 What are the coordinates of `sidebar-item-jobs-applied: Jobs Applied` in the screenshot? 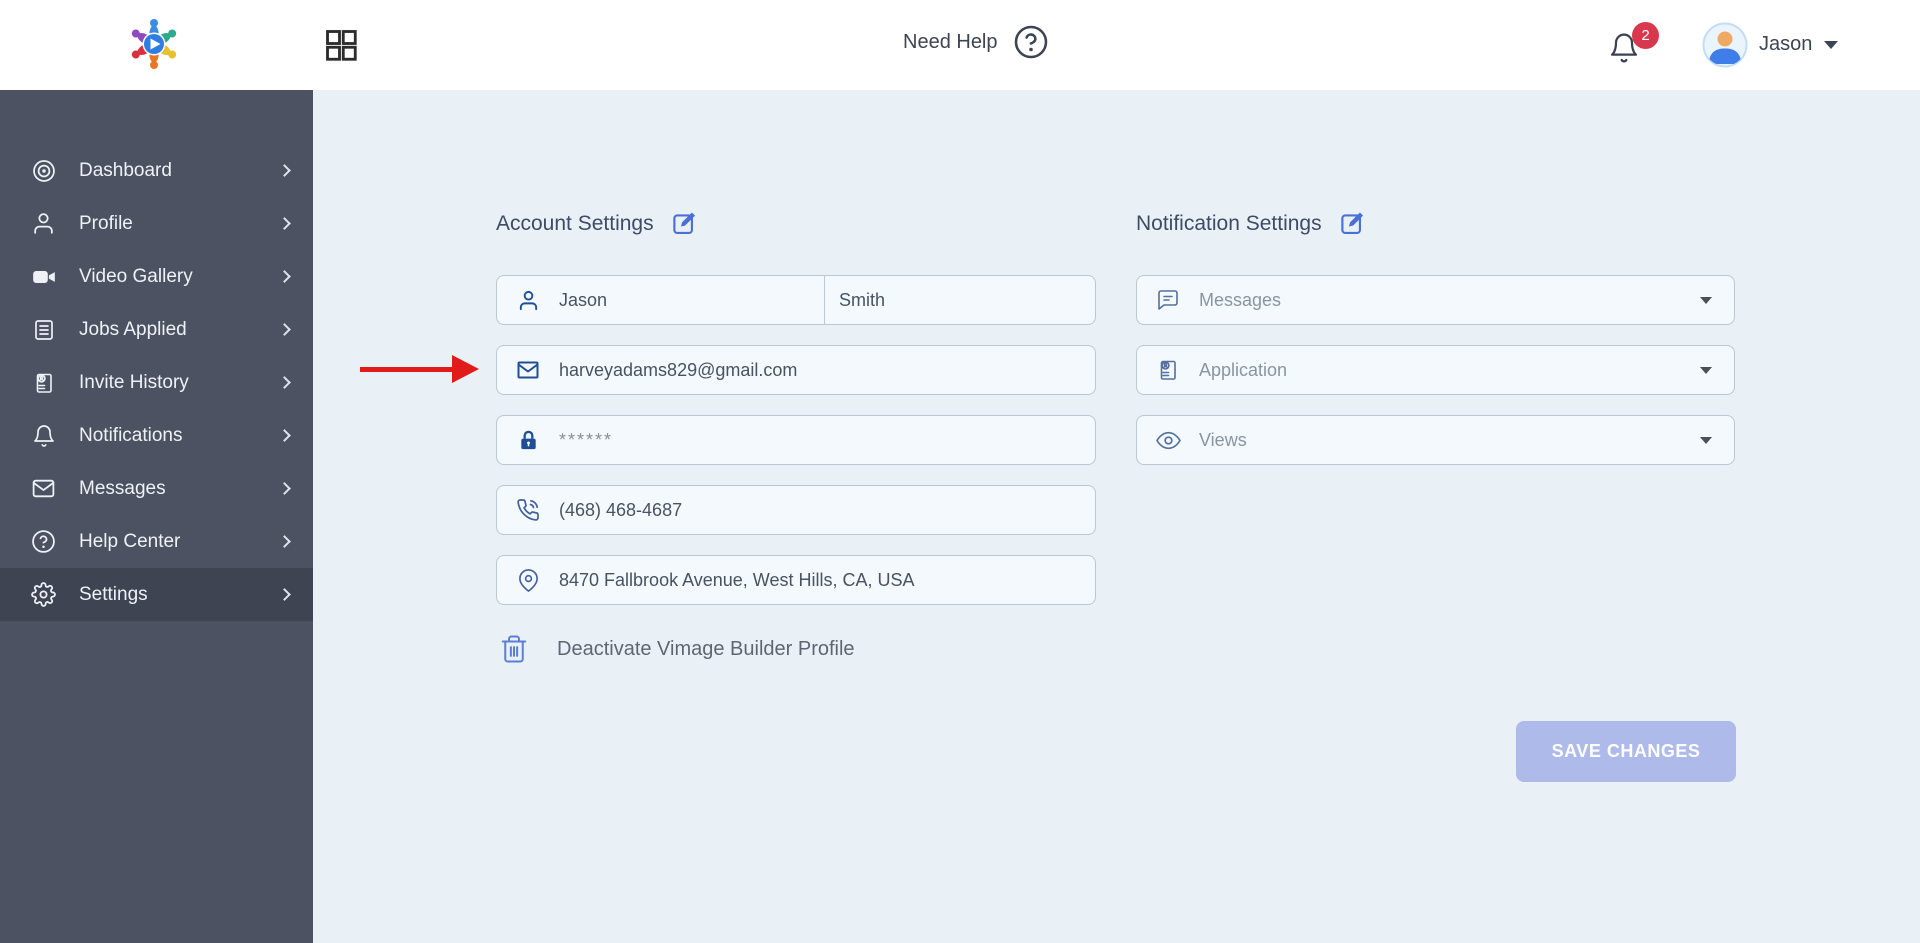 It's located at (156, 329).